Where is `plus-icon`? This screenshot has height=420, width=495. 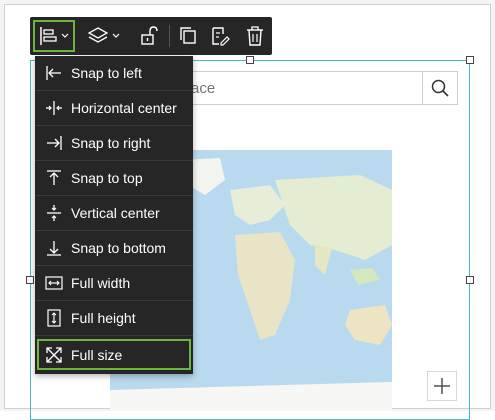
plus-icon is located at coordinates (442, 386).